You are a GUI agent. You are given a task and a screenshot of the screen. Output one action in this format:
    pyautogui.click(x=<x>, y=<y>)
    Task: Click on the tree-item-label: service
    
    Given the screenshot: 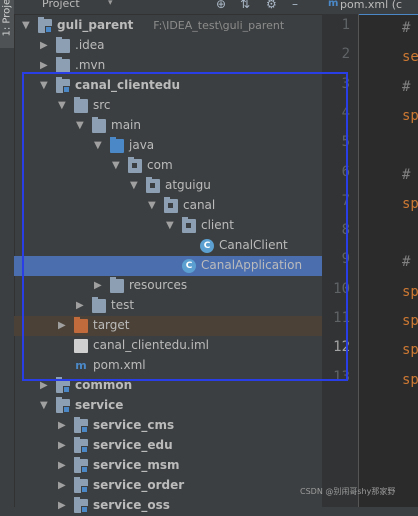 What is the action you would take?
    pyautogui.click(x=99, y=405)
    